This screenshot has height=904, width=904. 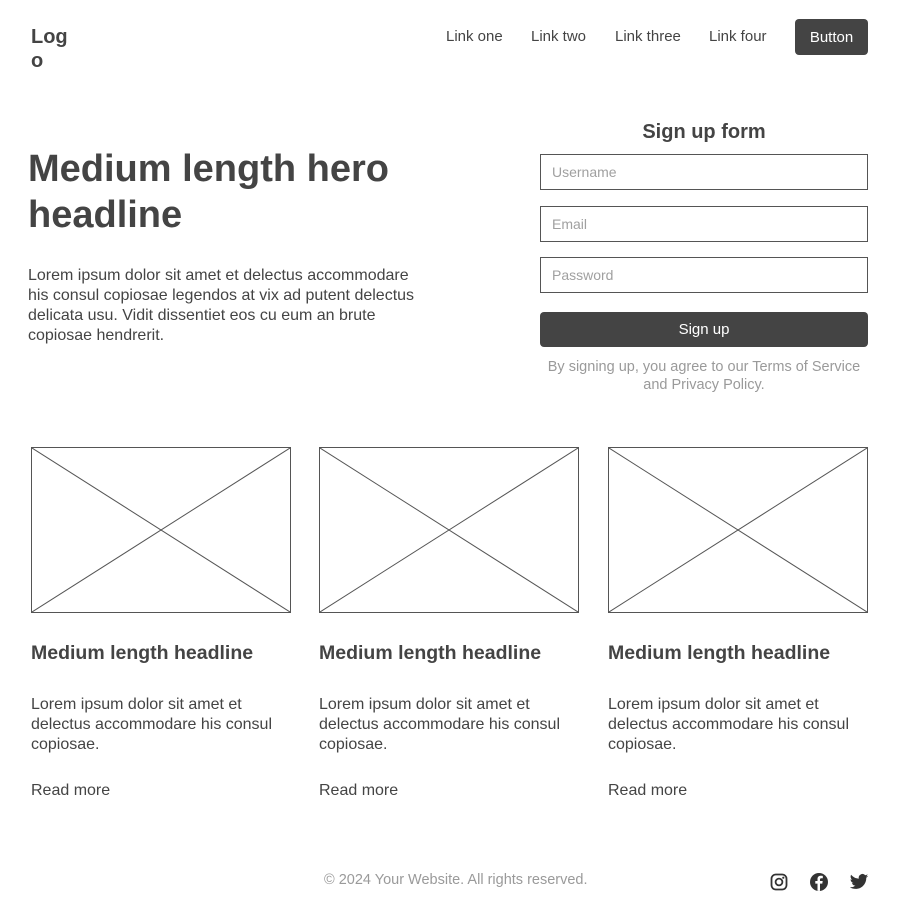 What do you see at coordinates (704, 224) in the screenshot?
I see `email-input` at bounding box center [704, 224].